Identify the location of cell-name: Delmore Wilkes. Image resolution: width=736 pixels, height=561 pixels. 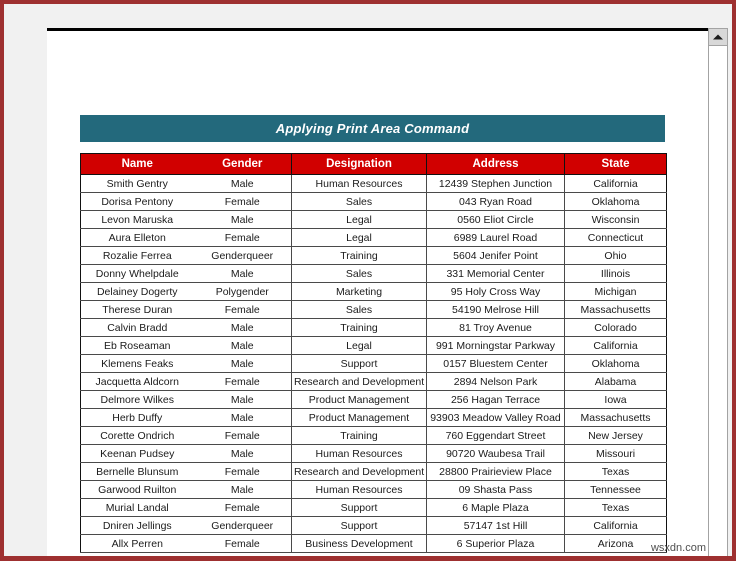
(137, 399).